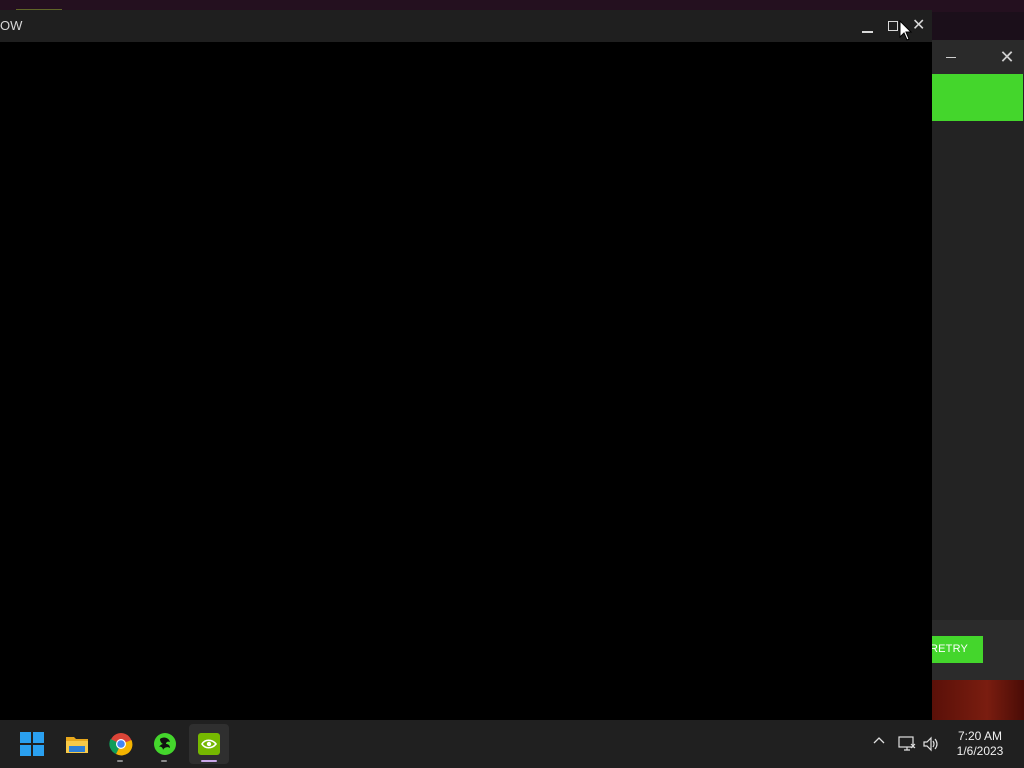 The height and width of the screenshot is (768, 1024). Describe the element at coordinates (906, 30) in the screenshot. I see `mouse-cursor-icon` at that location.